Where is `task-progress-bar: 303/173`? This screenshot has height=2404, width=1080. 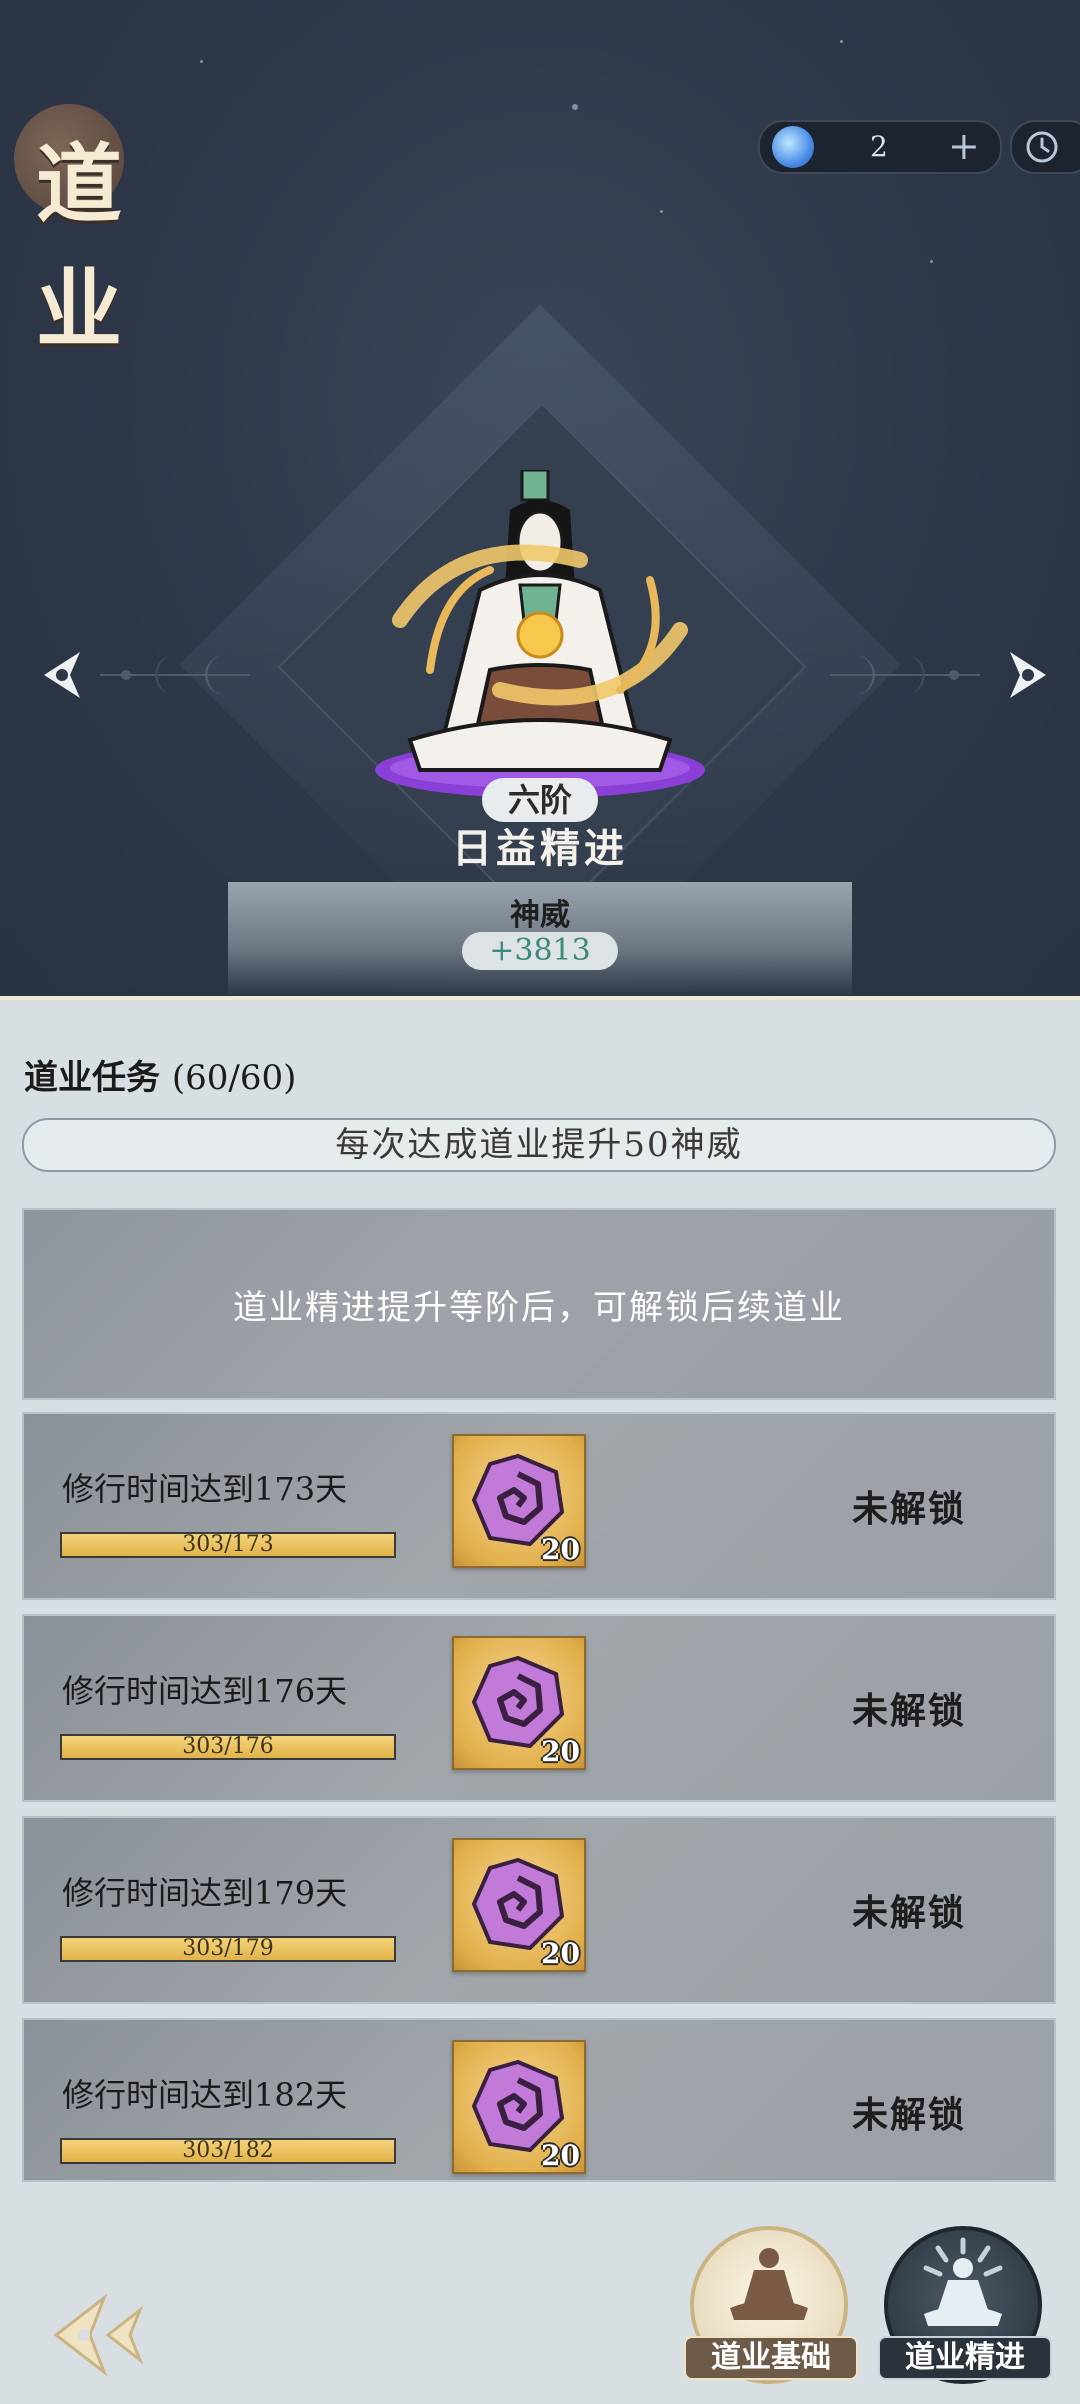
task-progress-bar: 303/173 is located at coordinates (228, 1545).